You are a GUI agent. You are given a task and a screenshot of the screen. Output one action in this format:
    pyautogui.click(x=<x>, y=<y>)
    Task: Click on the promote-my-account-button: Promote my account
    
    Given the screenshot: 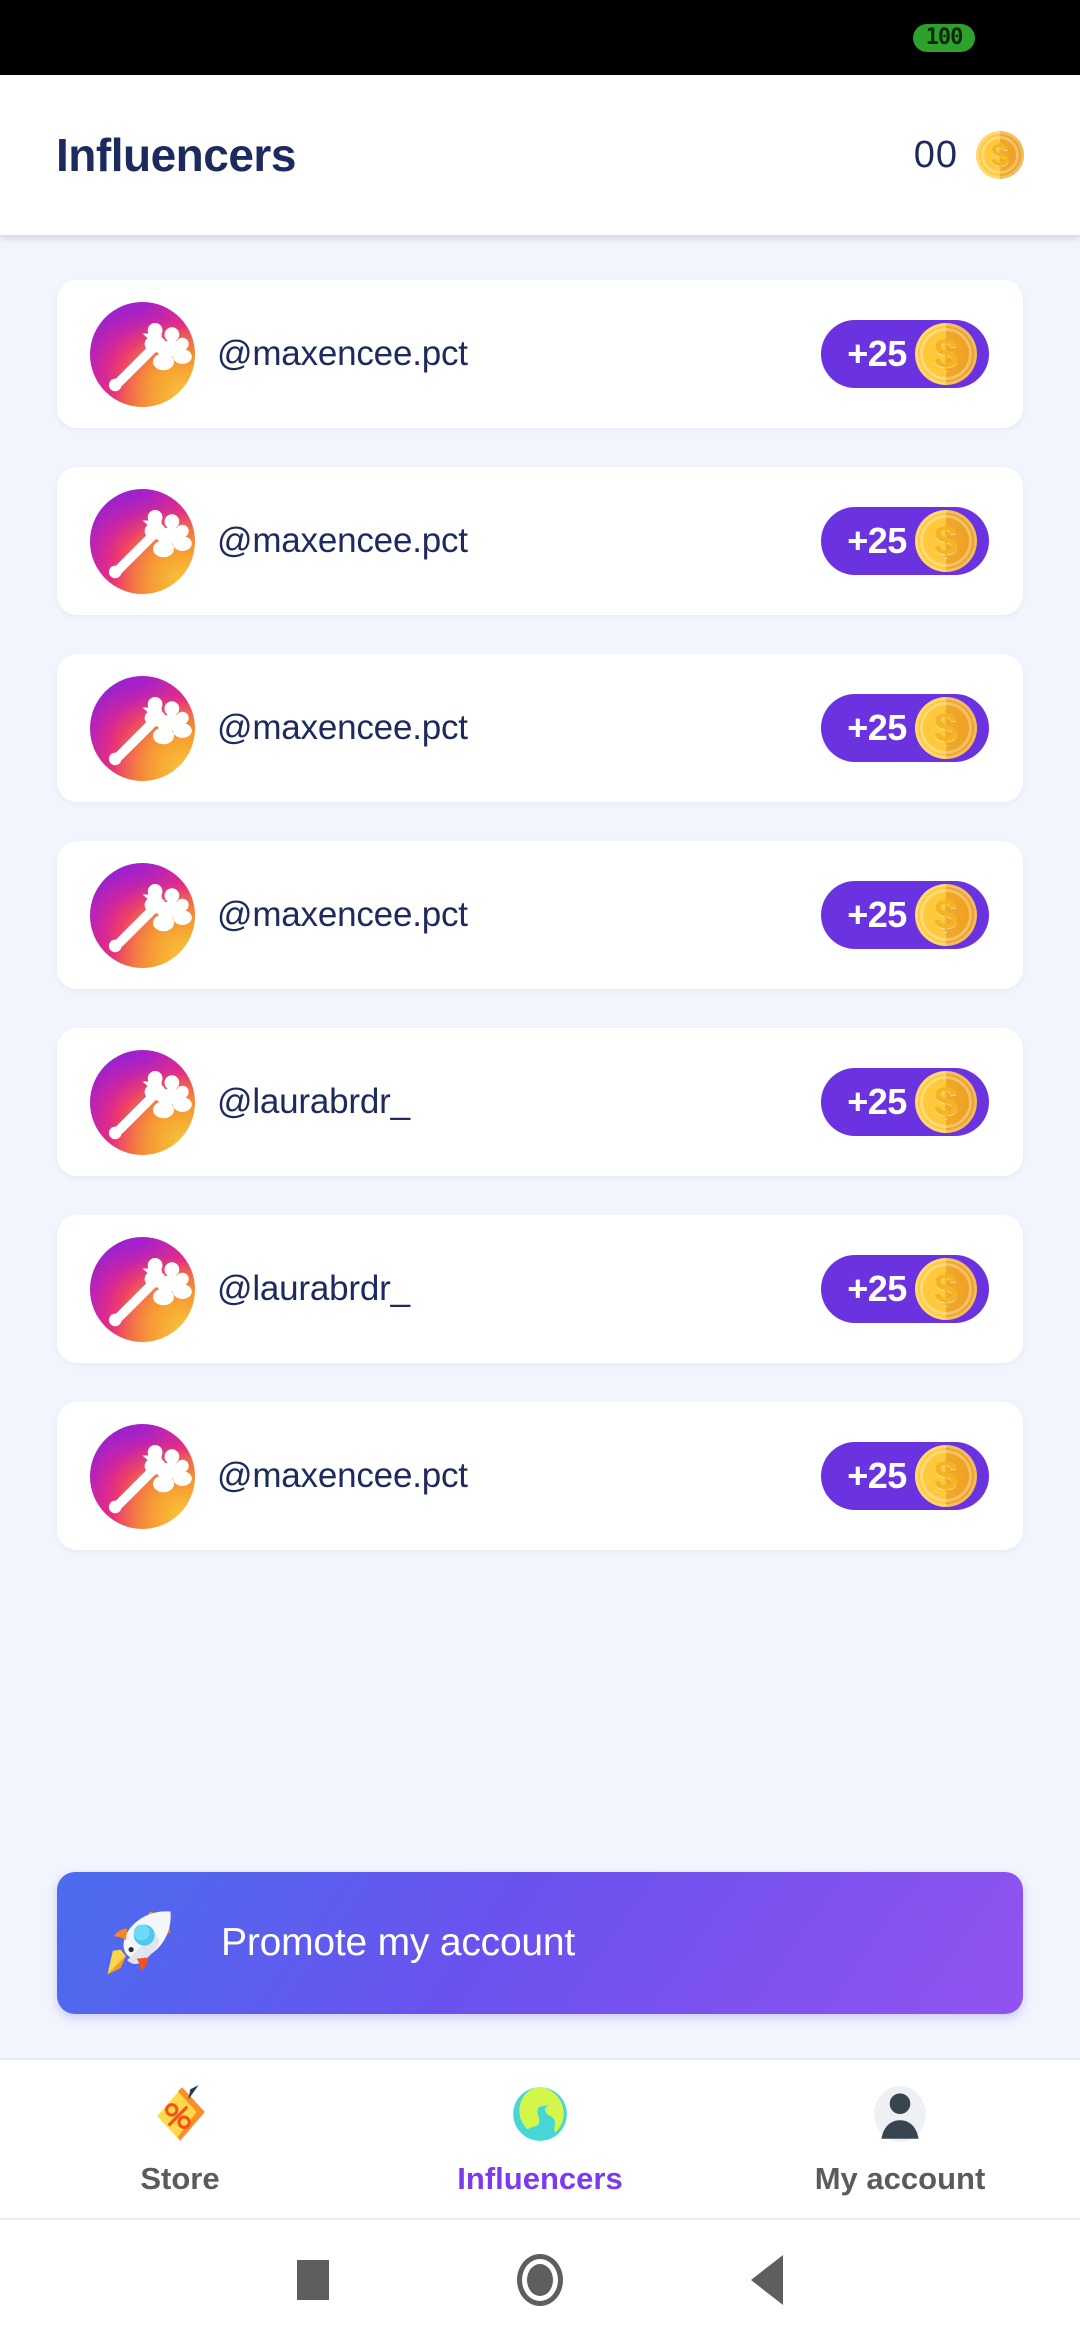 What is the action you would take?
    pyautogui.click(x=540, y=1943)
    